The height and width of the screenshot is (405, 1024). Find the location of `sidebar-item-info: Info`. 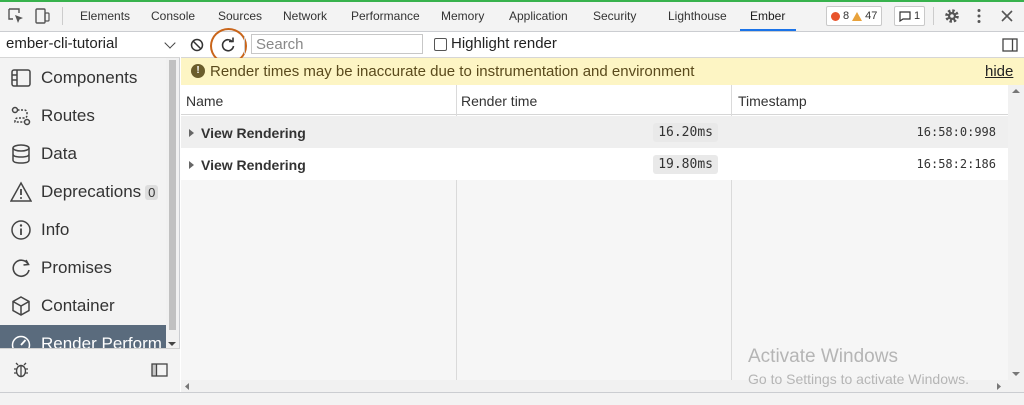

sidebar-item-info: Info is located at coordinates (83, 230).